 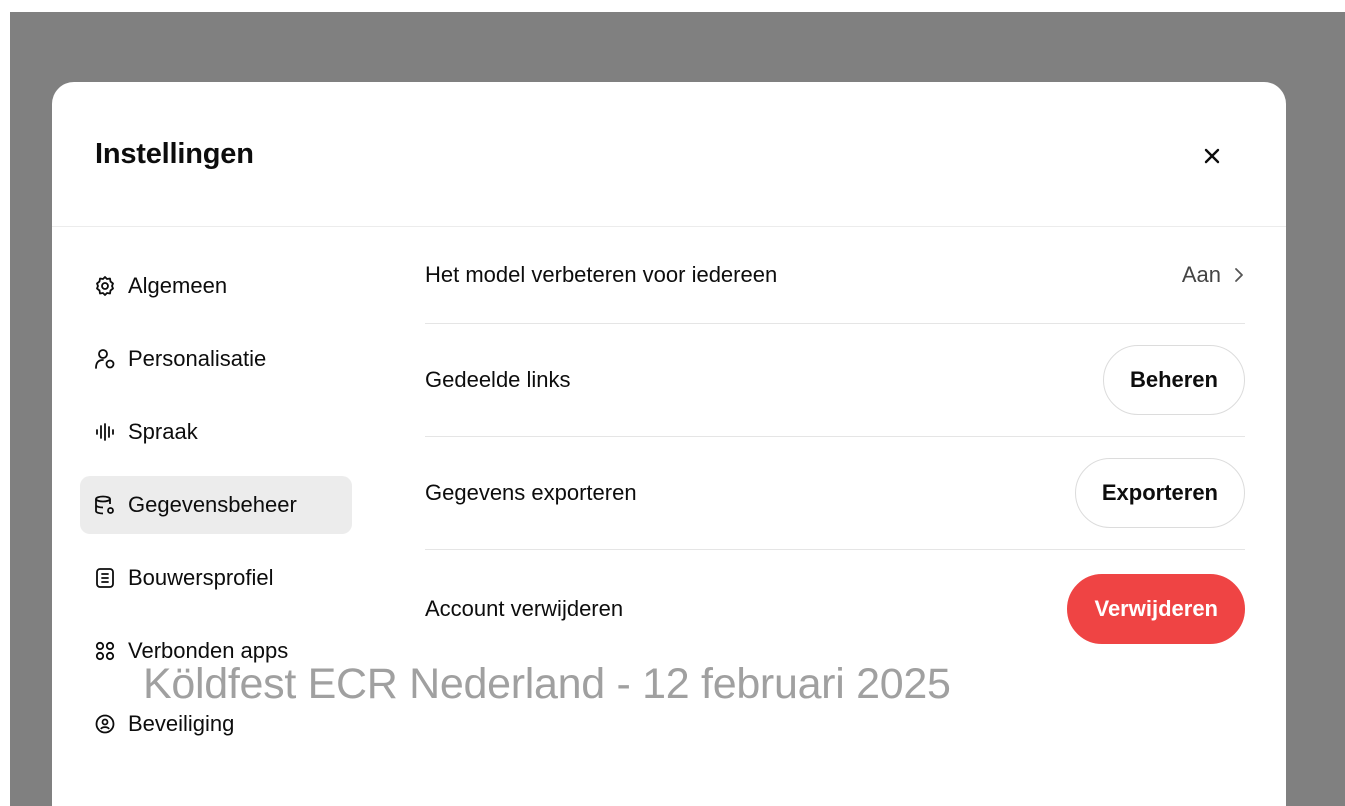 I want to click on close-button, so click(x=1212, y=158).